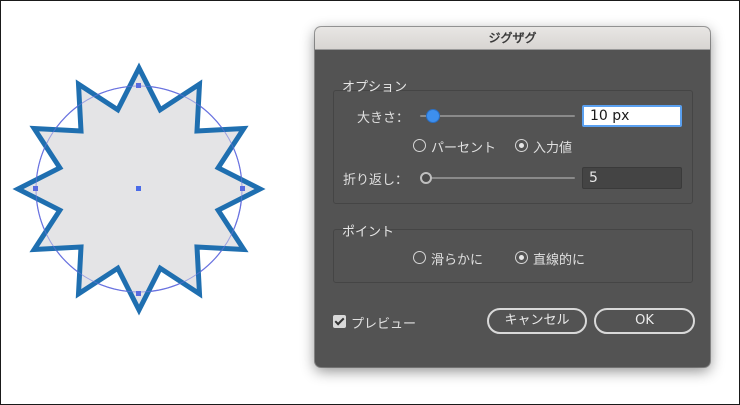 The image size is (740, 405). I want to click on ok-button: OK, so click(644, 321).